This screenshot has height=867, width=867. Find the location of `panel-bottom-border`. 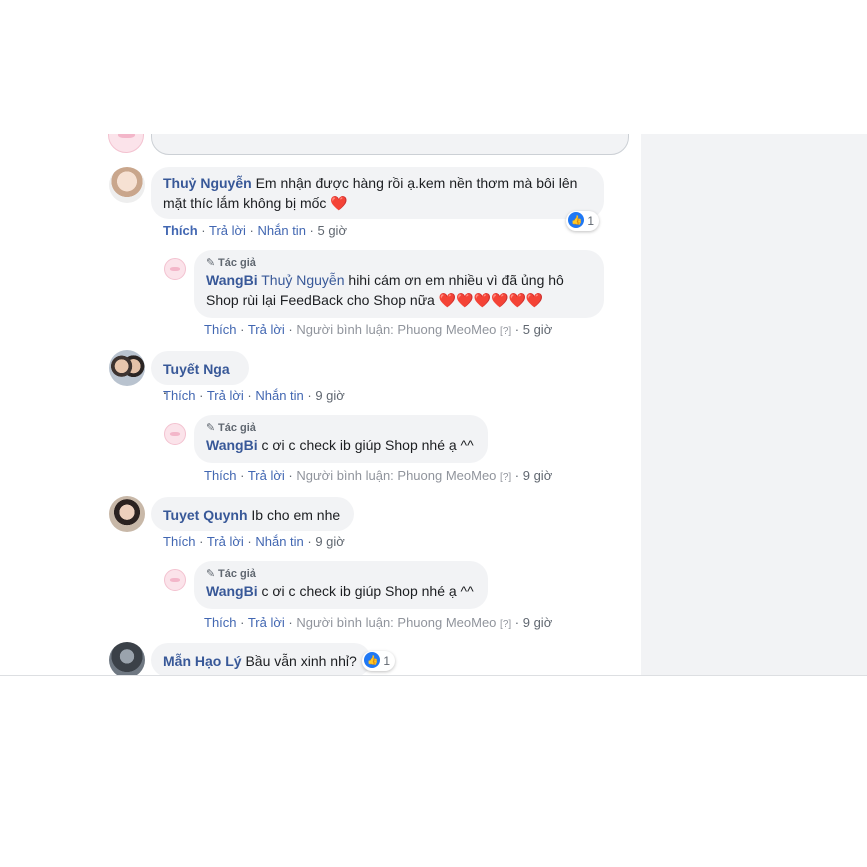

panel-bottom-border is located at coordinates (433, 675).